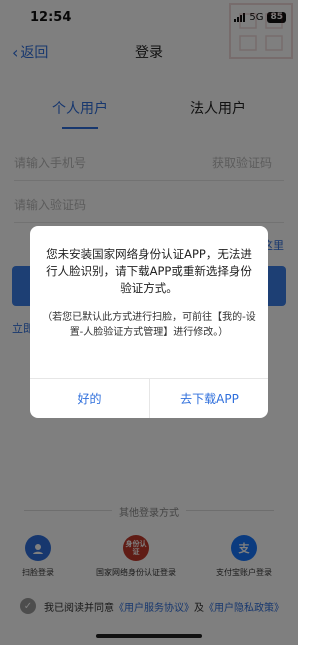 Image resolution: width=320 pixels, height=645 pixels. Describe the element at coordinates (149, 636) in the screenshot. I see `home-indicator` at that location.